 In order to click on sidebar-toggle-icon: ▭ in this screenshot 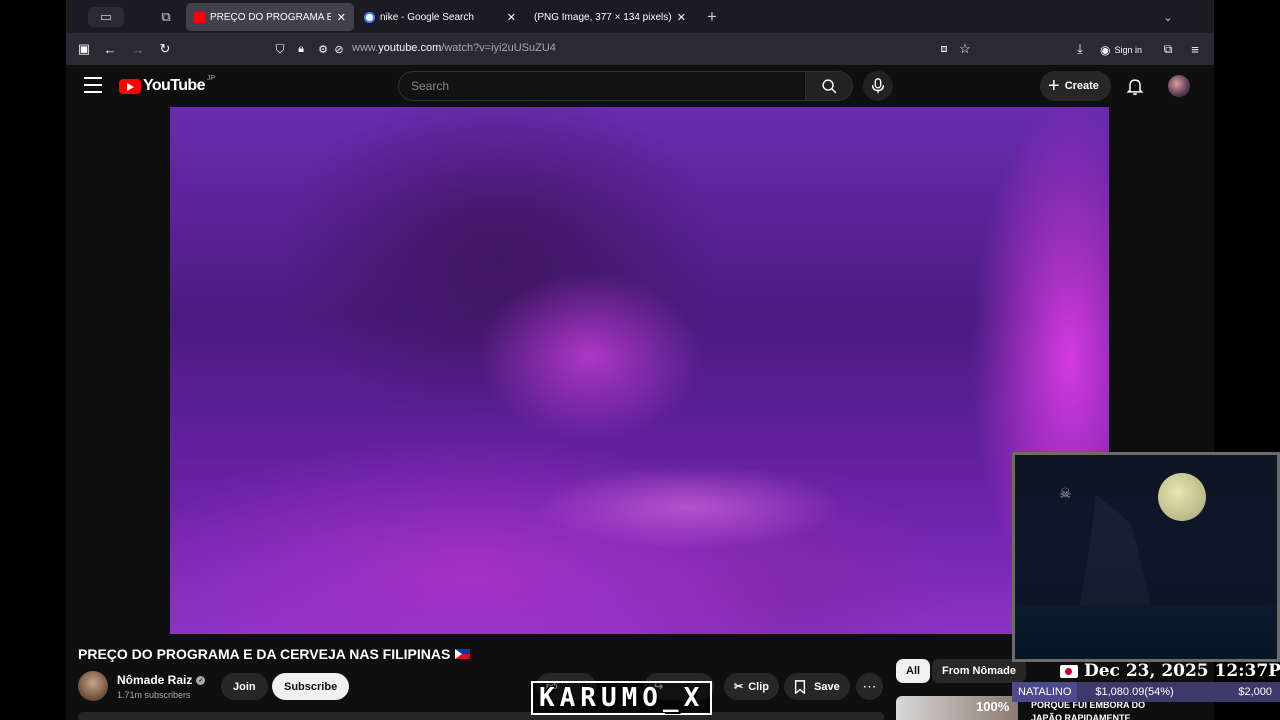, I will do `click(106, 17)`.